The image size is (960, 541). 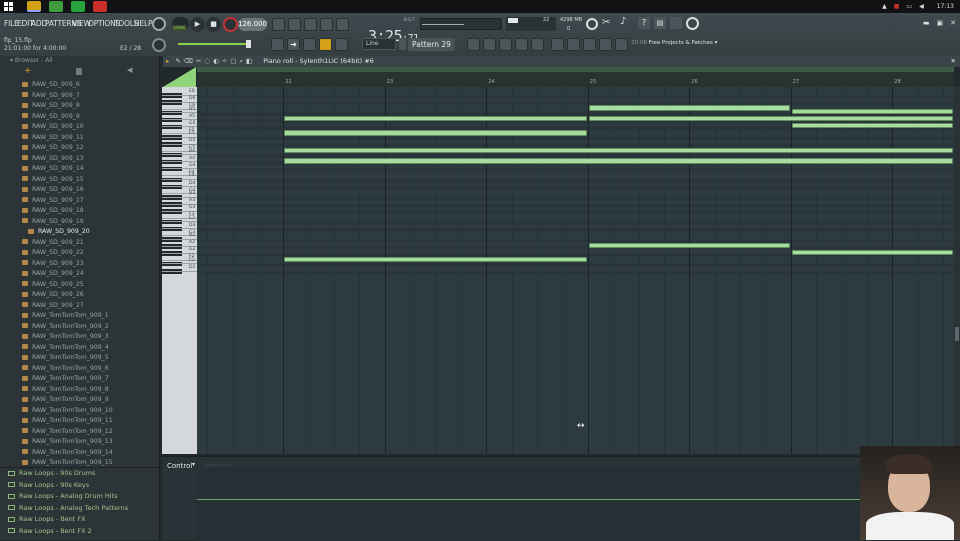 I want to click on chat-icon, so click(x=692, y=23).